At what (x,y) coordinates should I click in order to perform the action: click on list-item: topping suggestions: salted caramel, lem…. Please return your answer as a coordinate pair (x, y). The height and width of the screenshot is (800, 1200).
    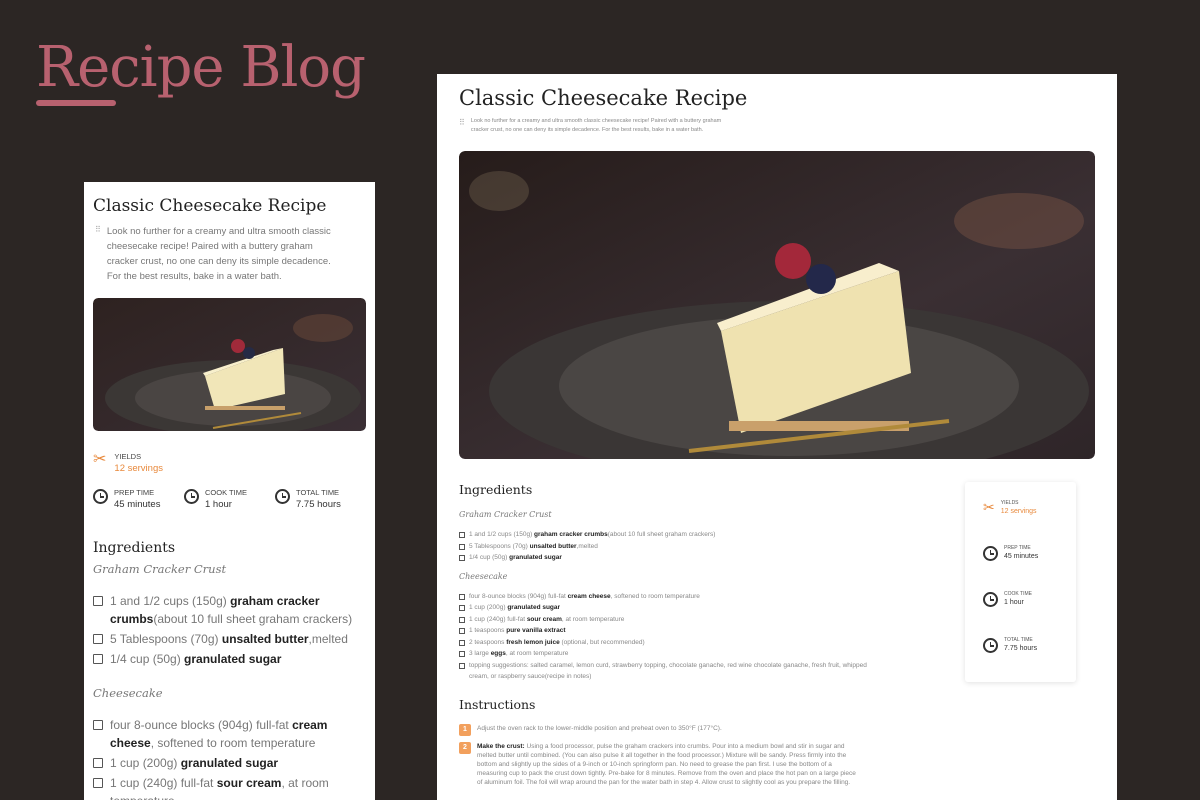
    Looking at the image, I should click on (669, 671).